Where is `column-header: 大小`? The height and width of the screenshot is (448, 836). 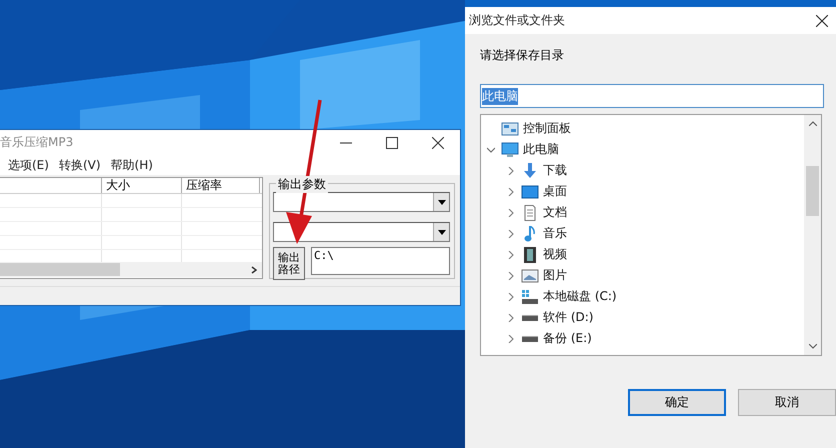 column-header: 大小 is located at coordinates (142, 185).